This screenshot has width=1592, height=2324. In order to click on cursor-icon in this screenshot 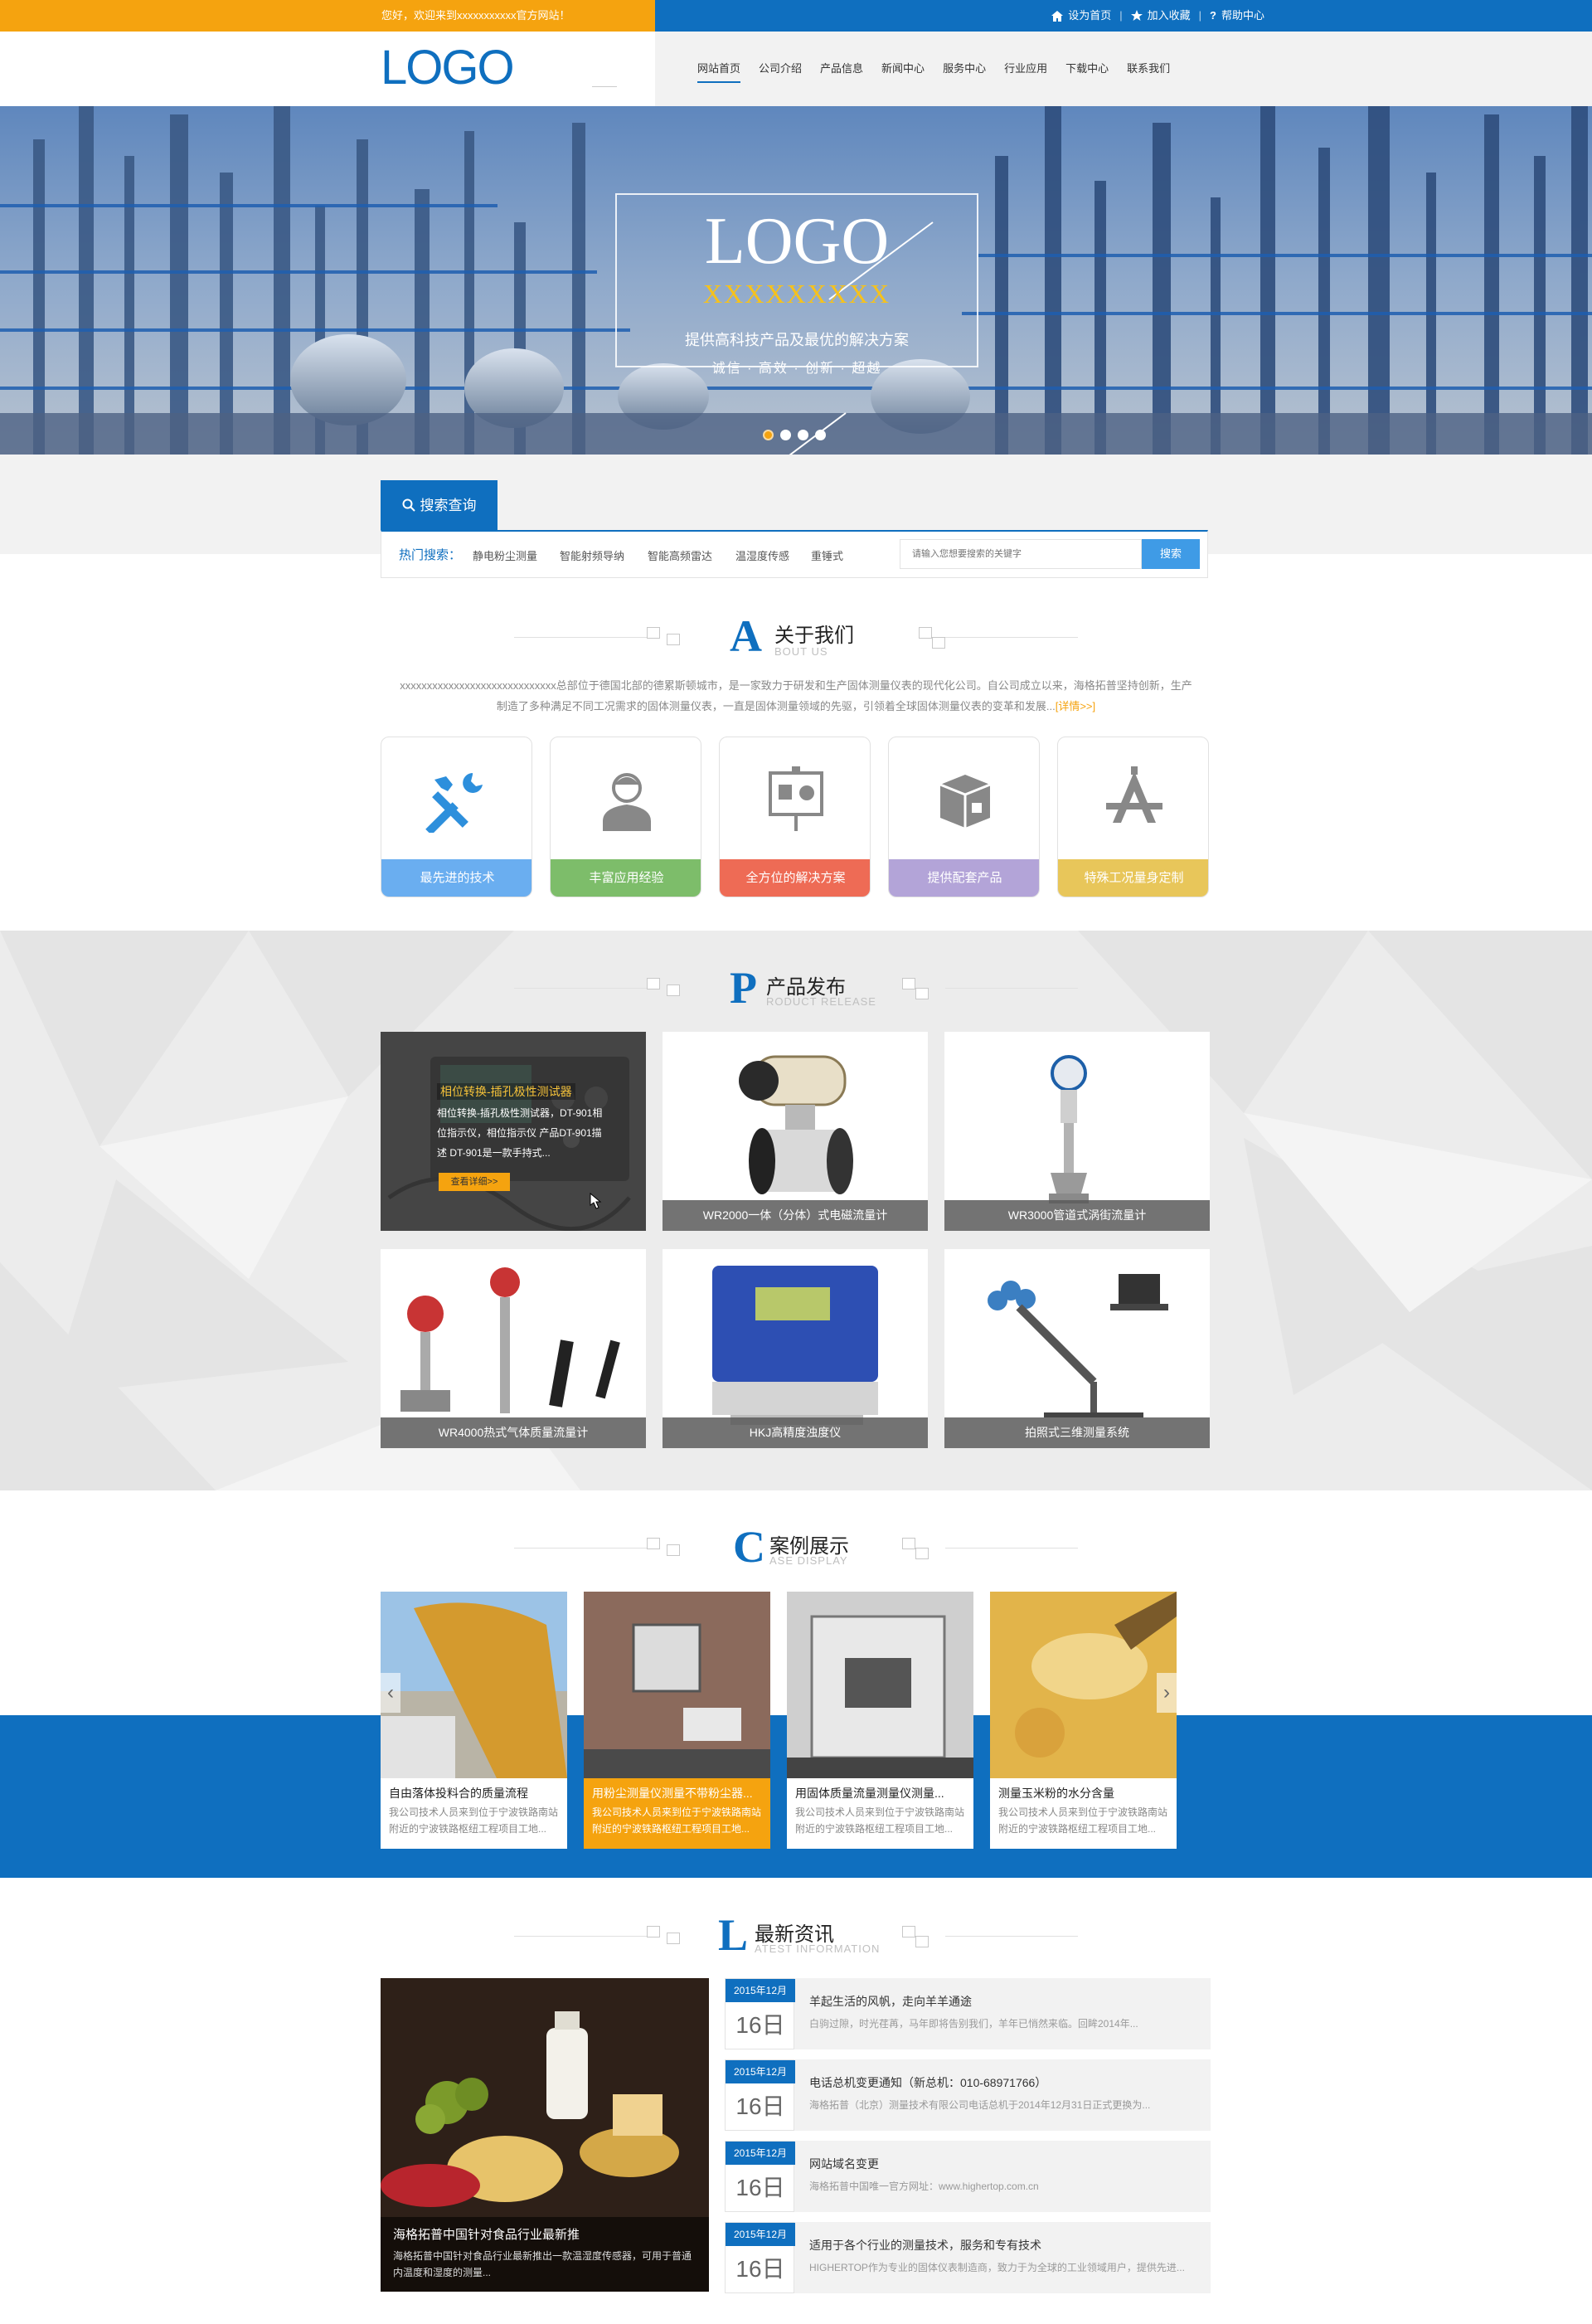, I will do `click(596, 1200)`.